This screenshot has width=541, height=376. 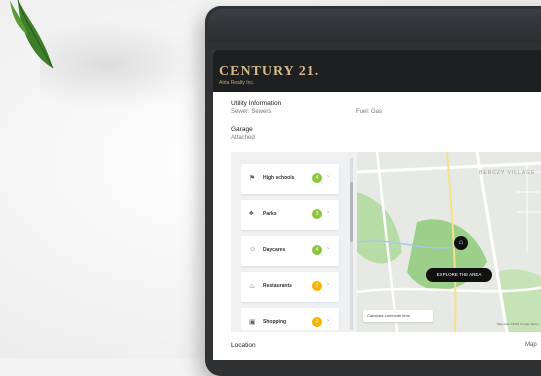 I want to click on amenity-label: Parks, so click(x=270, y=214).